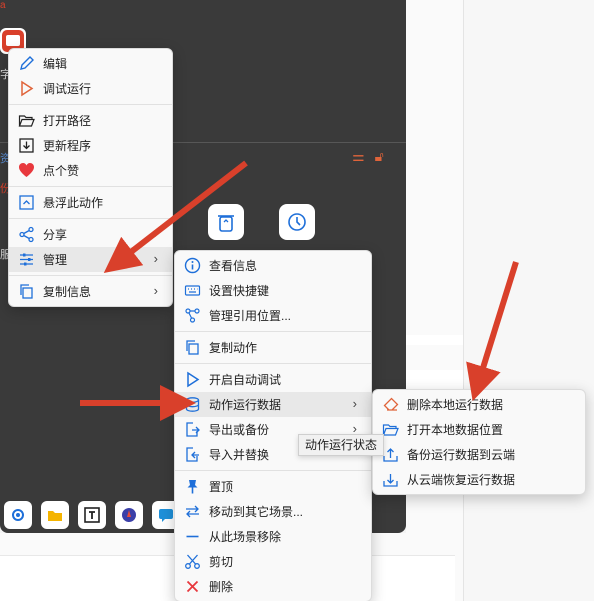 This screenshot has width=594, height=601. What do you see at coordinates (221, 487) in the screenshot?
I see `menu-item-label: 置顶` at bounding box center [221, 487].